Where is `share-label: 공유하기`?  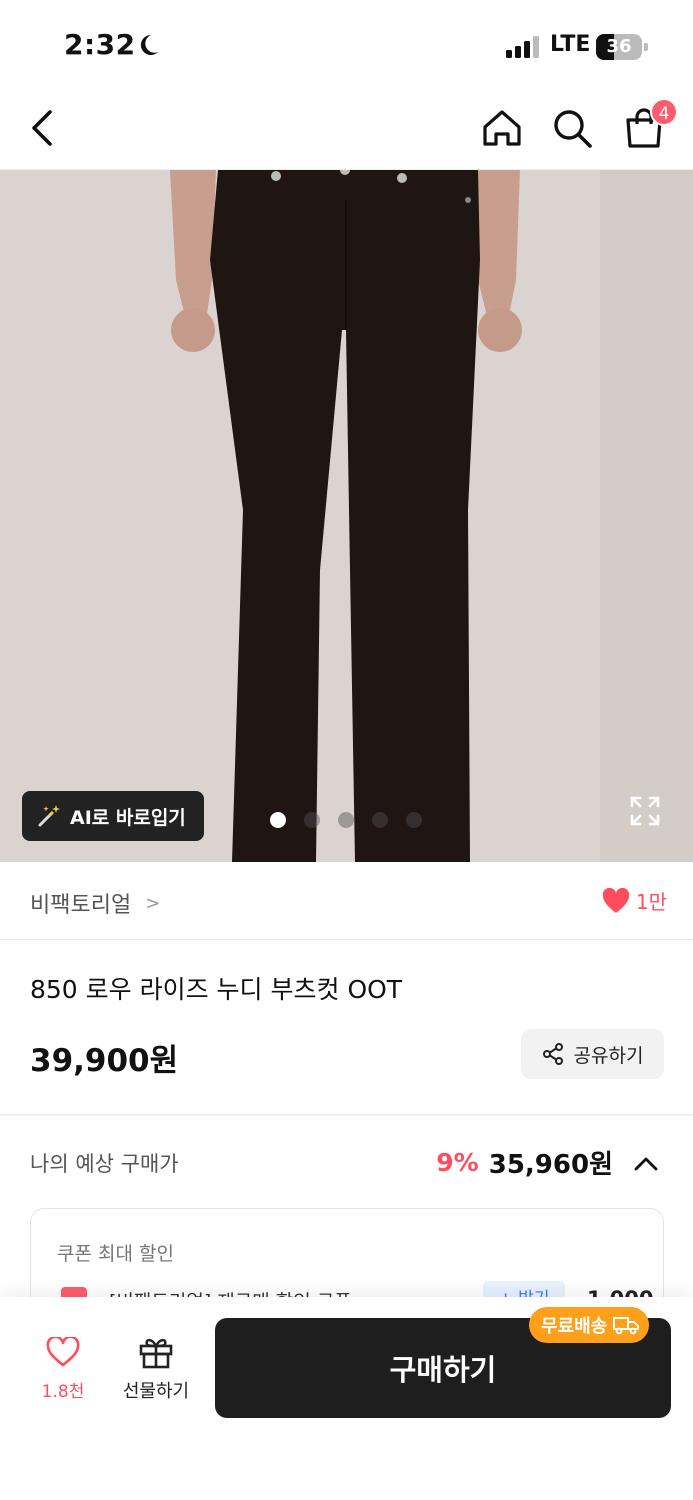
share-label: 공유하기 is located at coordinates (608, 1055).